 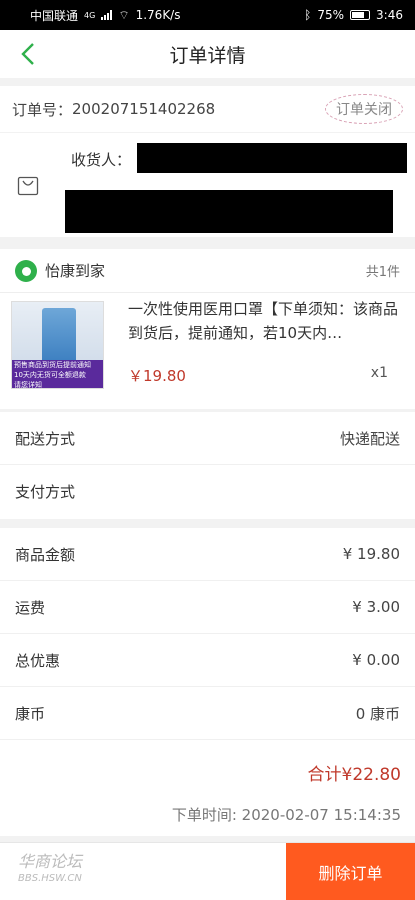 I want to click on forum-watermark: 华商论坛 BBS.HSW.CN, so click(x=50, y=870).